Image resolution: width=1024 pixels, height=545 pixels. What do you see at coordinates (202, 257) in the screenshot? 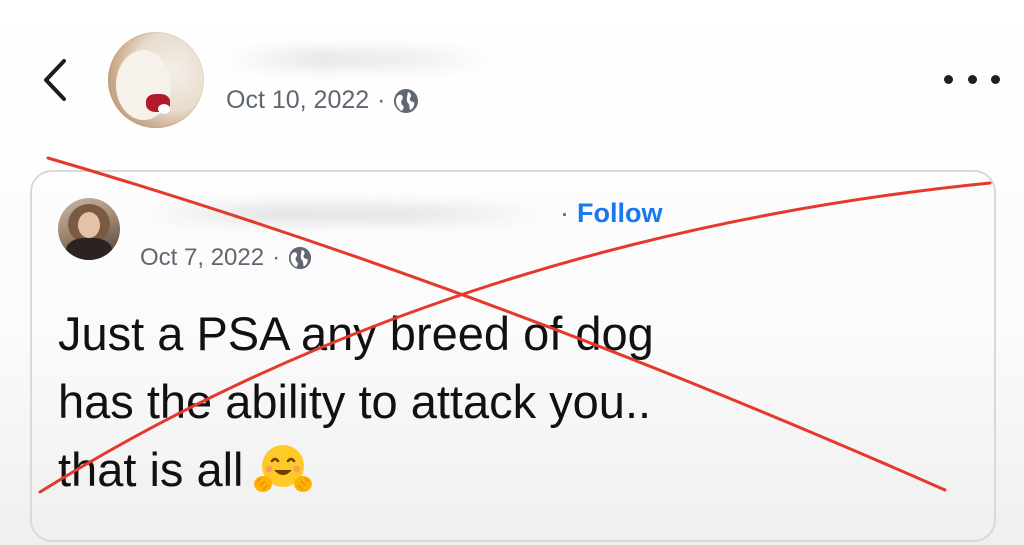
I see `shared-post-date: Oct 7, 2022` at bounding box center [202, 257].